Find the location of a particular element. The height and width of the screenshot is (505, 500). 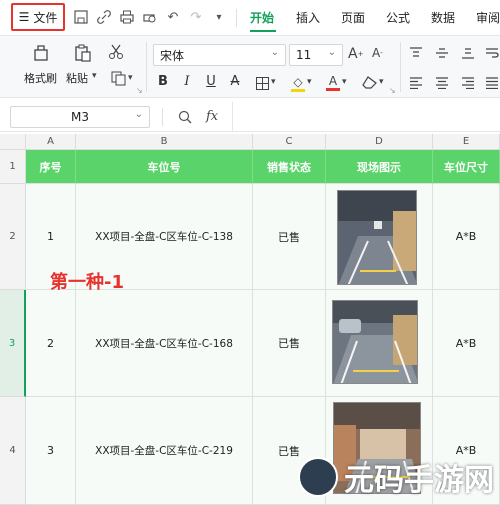

header-cell-status: 销售状态 is located at coordinates (289, 167).